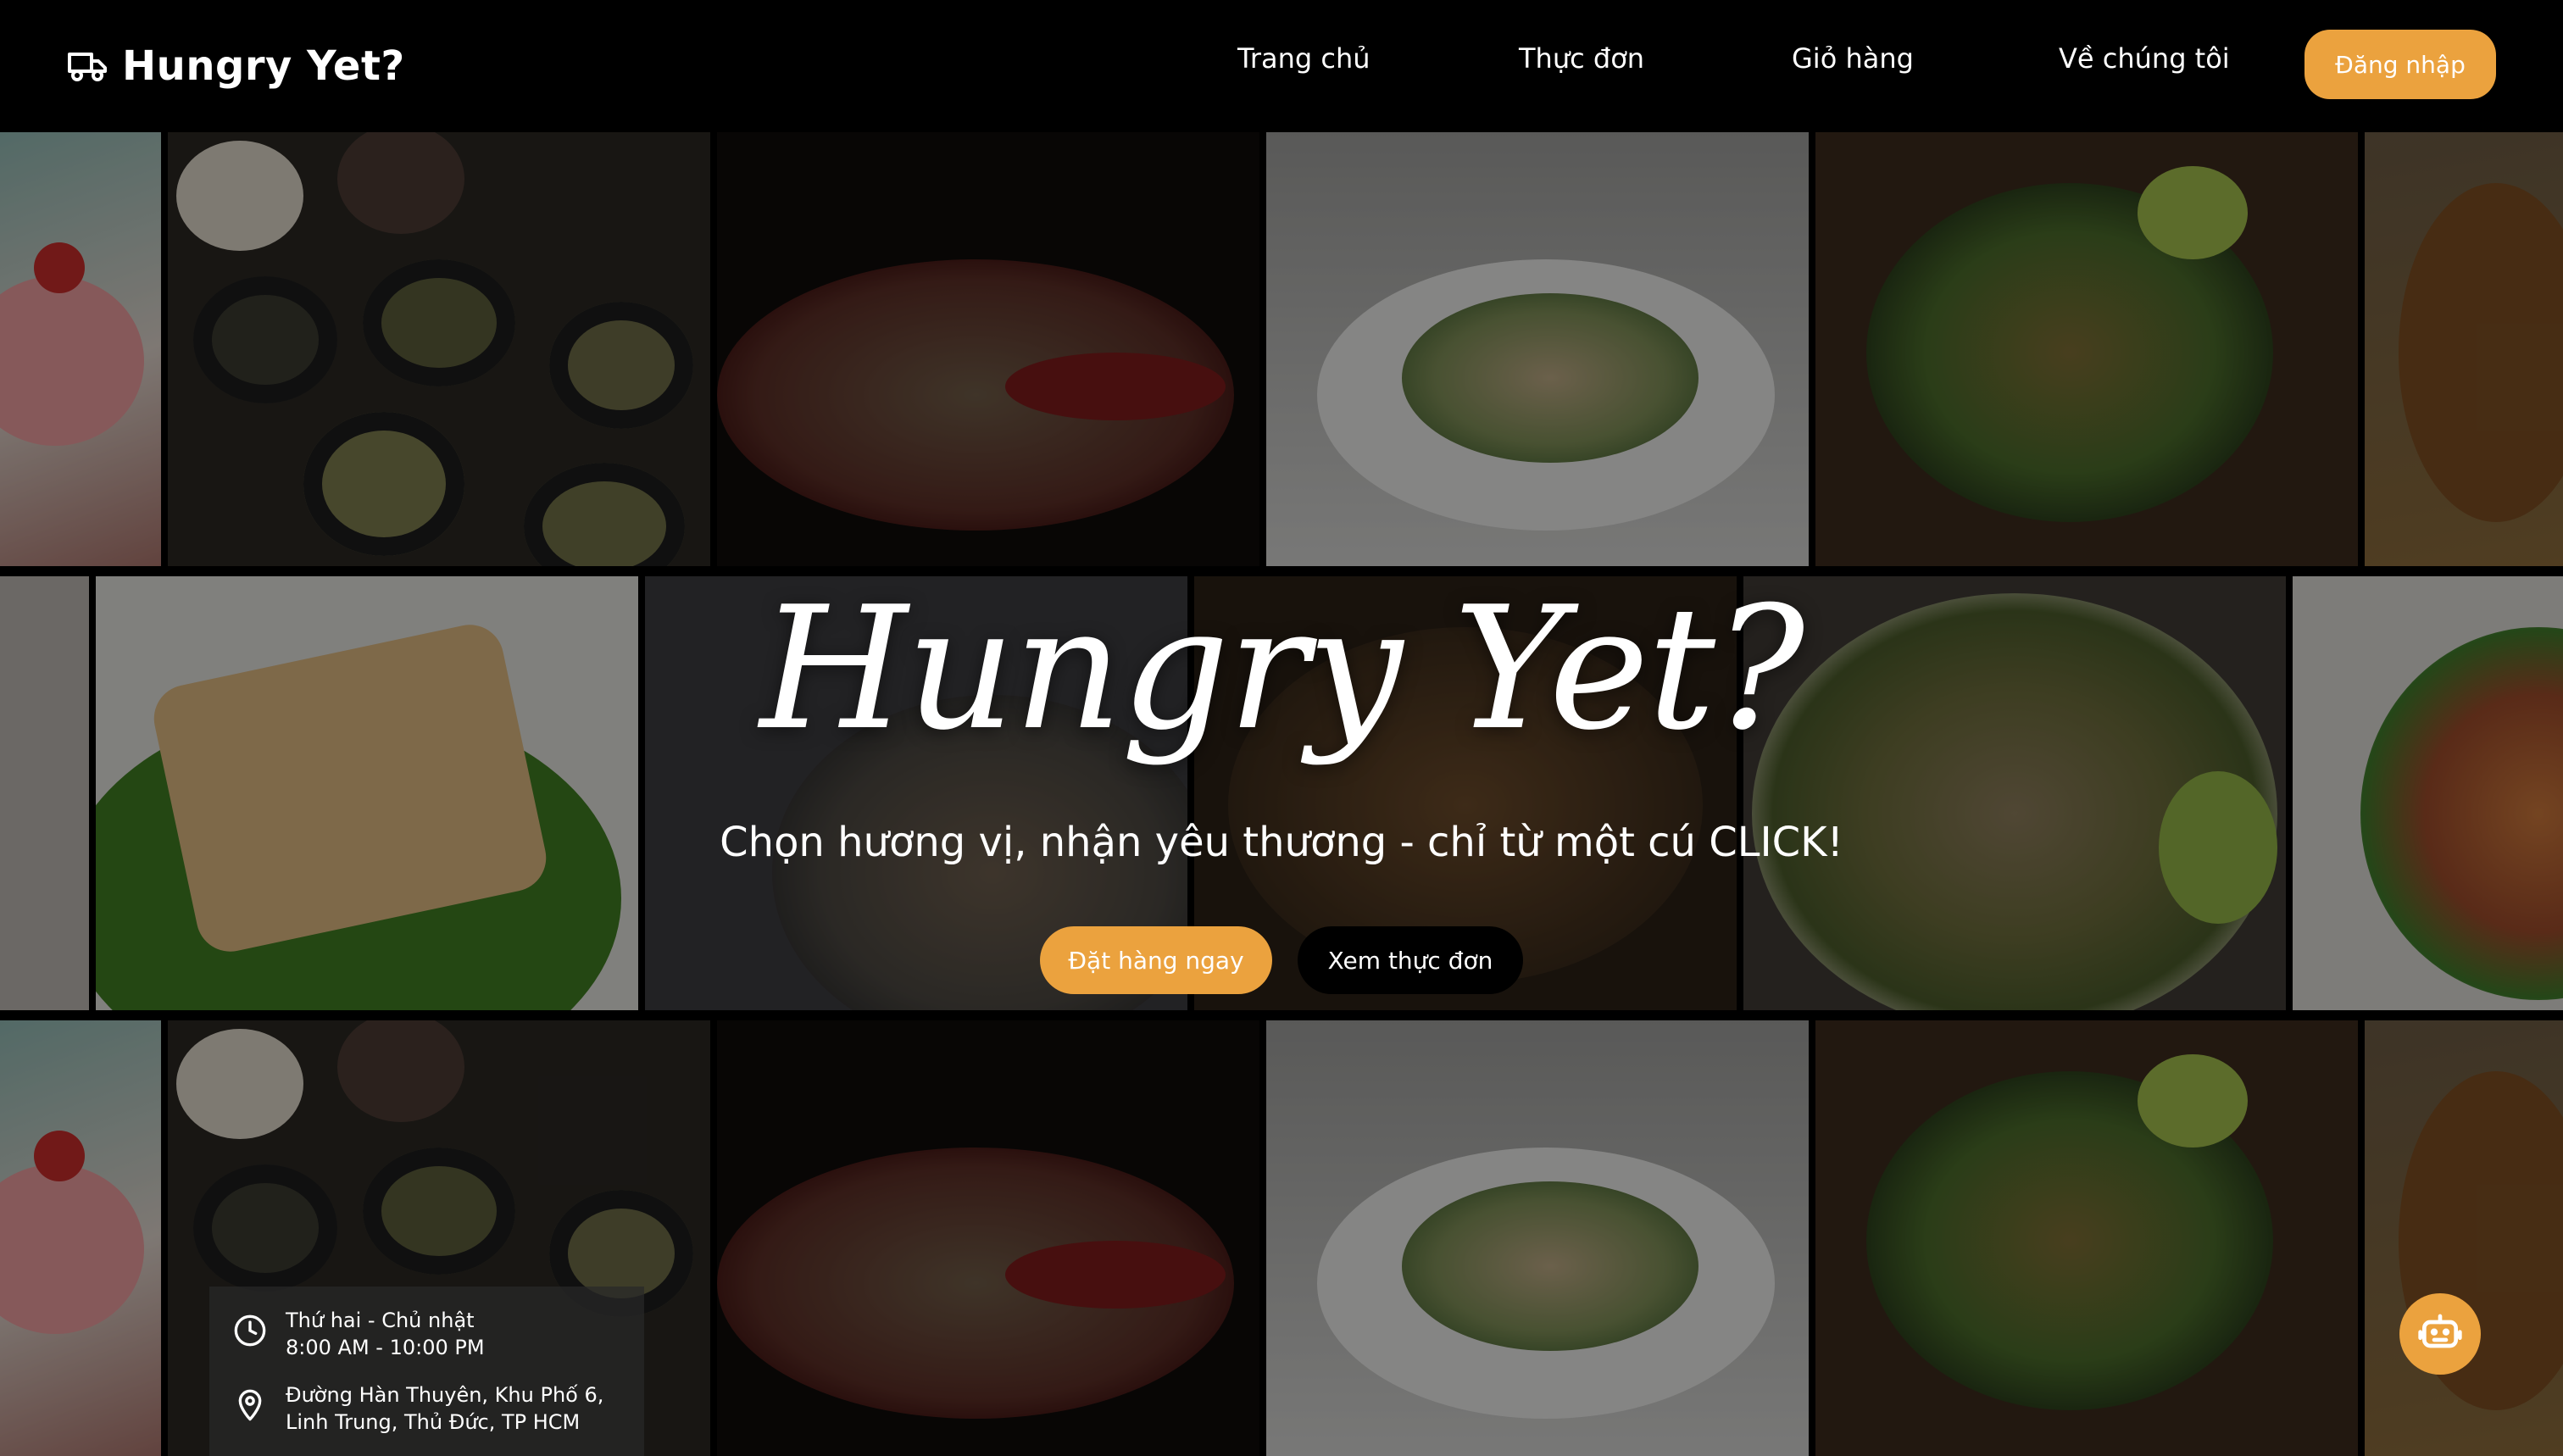 The image size is (2563, 1456). Describe the element at coordinates (2440, 1331) in the screenshot. I see `chatbot-icon` at that location.